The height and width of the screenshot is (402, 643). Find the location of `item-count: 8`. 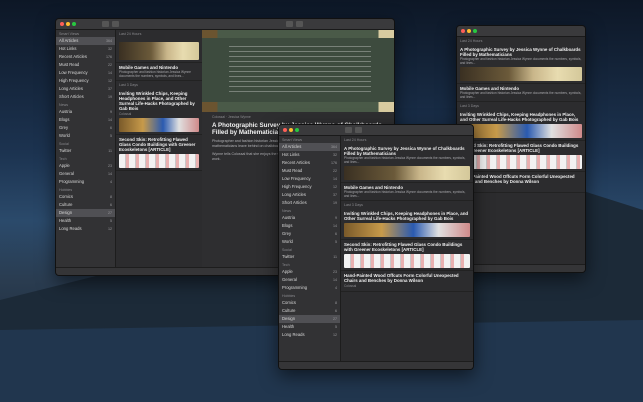

item-count: 8 is located at coordinates (111, 197).